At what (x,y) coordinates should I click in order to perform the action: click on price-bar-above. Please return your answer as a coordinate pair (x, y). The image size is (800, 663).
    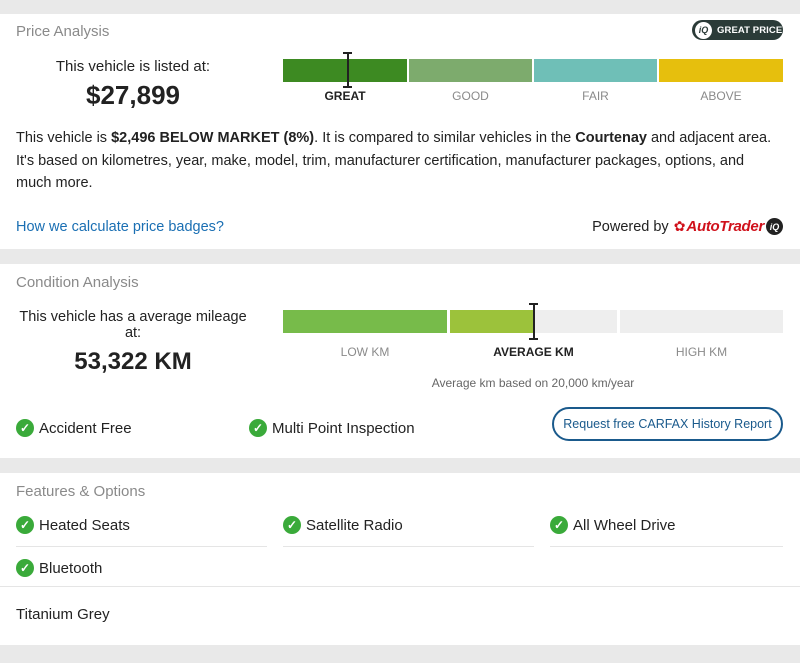
    Looking at the image, I should click on (721, 70).